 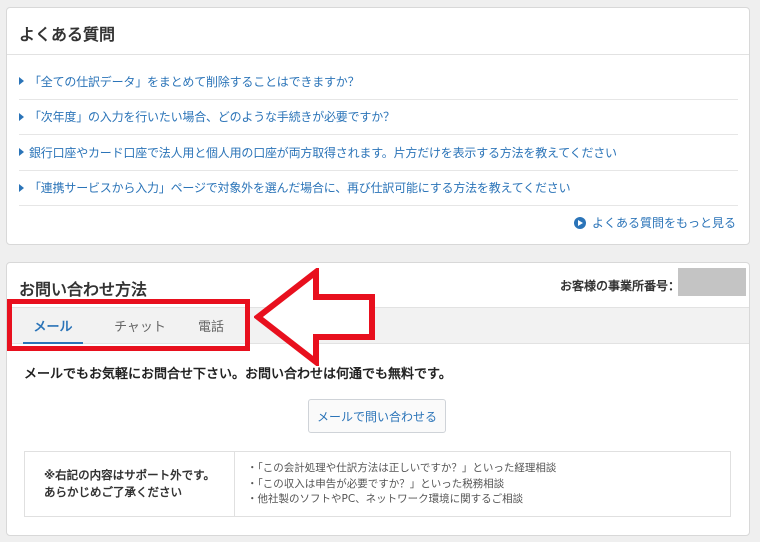 What do you see at coordinates (194, 81) in the screenshot?
I see `faq-item-link: 「全ての仕訳データ」をまとめて削除することはできますか？` at bounding box center [194, 81].